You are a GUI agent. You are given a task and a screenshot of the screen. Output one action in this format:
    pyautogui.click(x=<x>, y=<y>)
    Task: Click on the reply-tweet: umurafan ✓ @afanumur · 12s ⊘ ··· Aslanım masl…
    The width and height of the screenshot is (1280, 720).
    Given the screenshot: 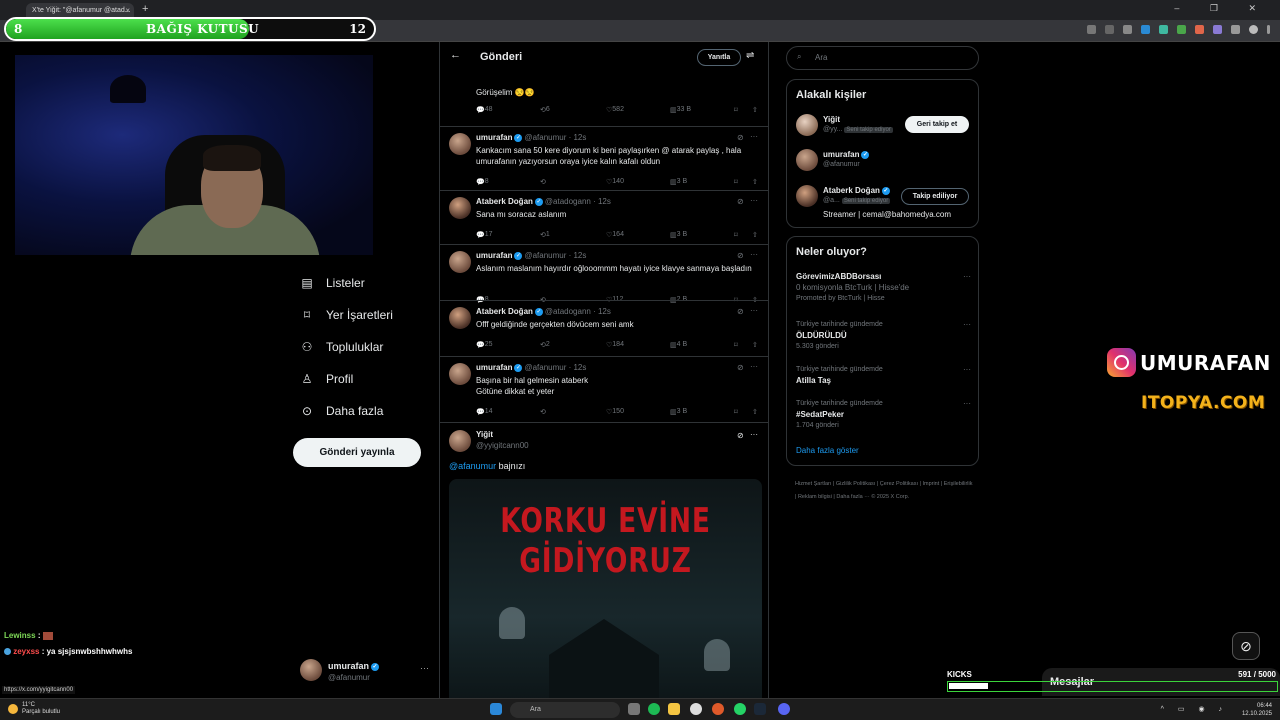 What is the action you would take?
    pyautogui.click(x=604, y=274)
    